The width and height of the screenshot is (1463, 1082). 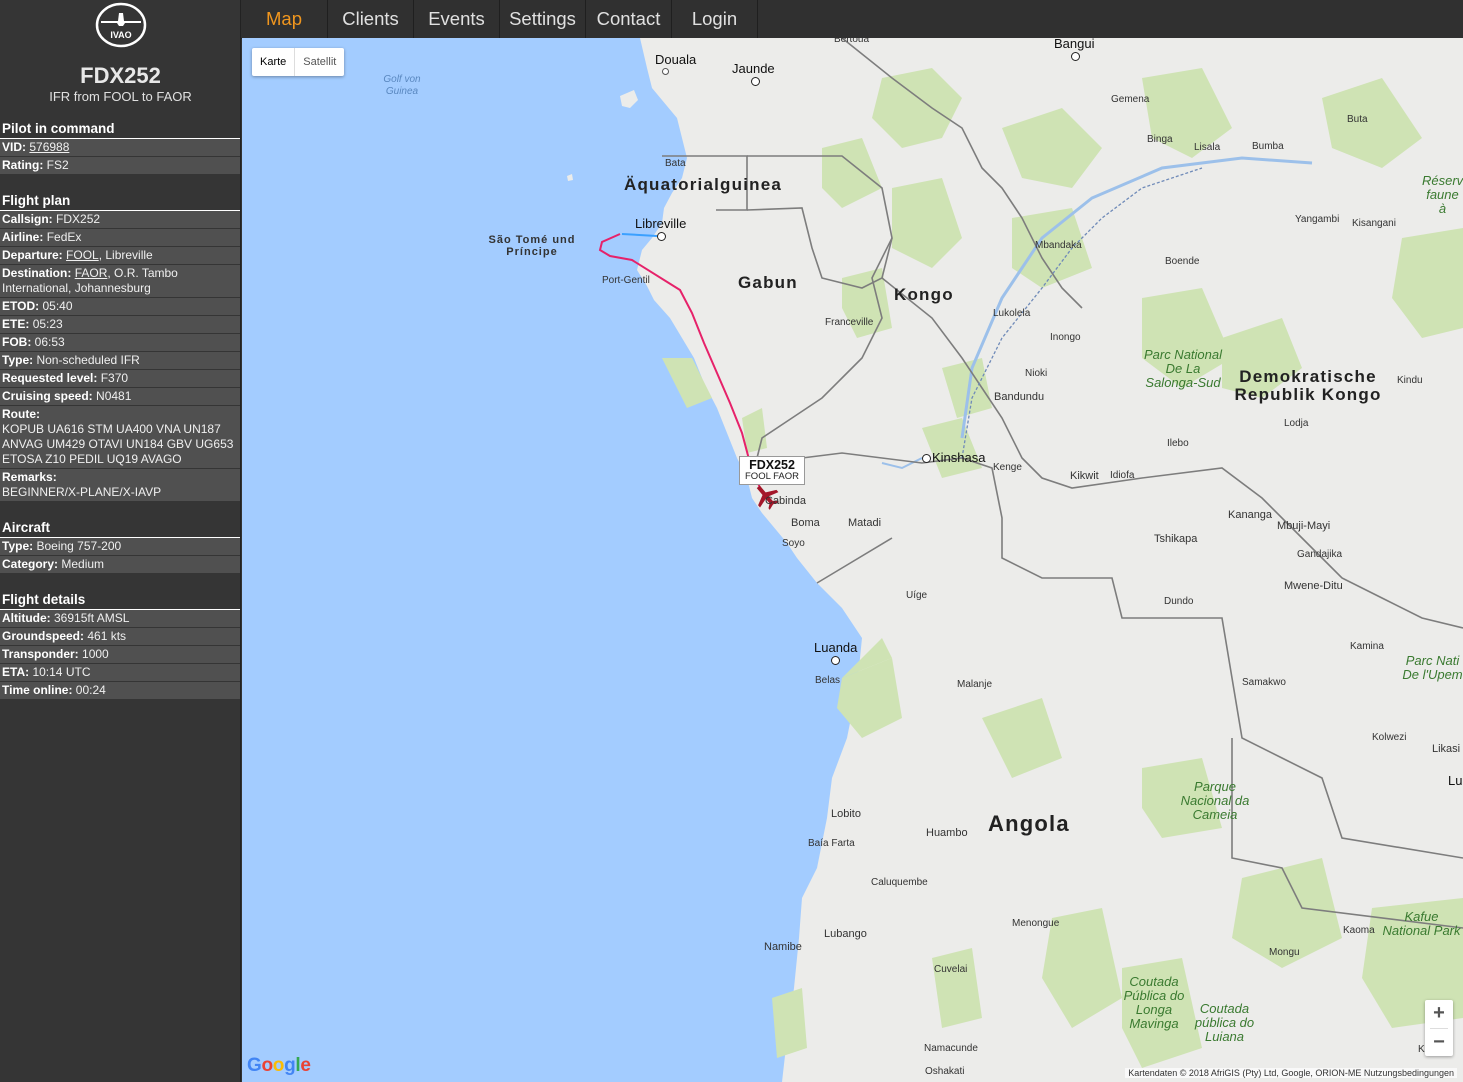 What do you see at coordinates (1130, 99) in the screenshot?
I see `map-label: Gemena` at bounding box center [1130, 99].